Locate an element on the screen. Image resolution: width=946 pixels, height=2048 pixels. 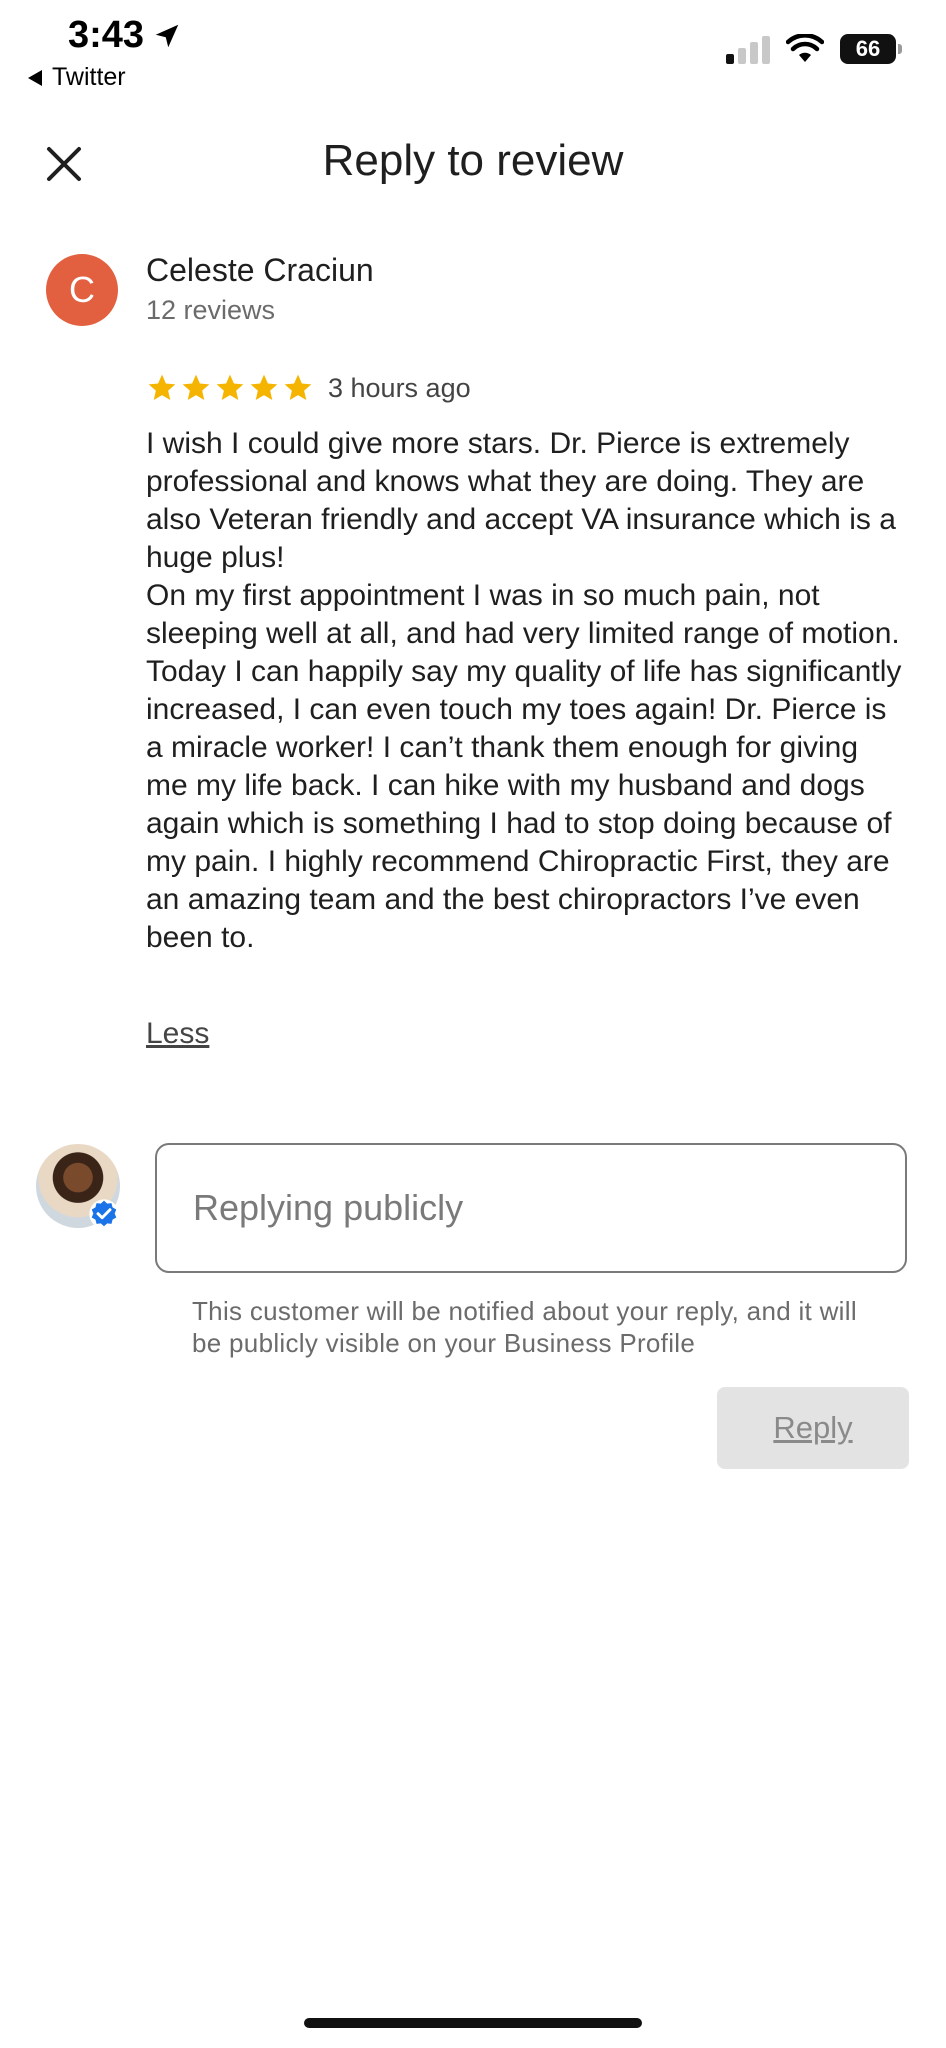
verified-badge-icon is located at coordinates (104, 1214).